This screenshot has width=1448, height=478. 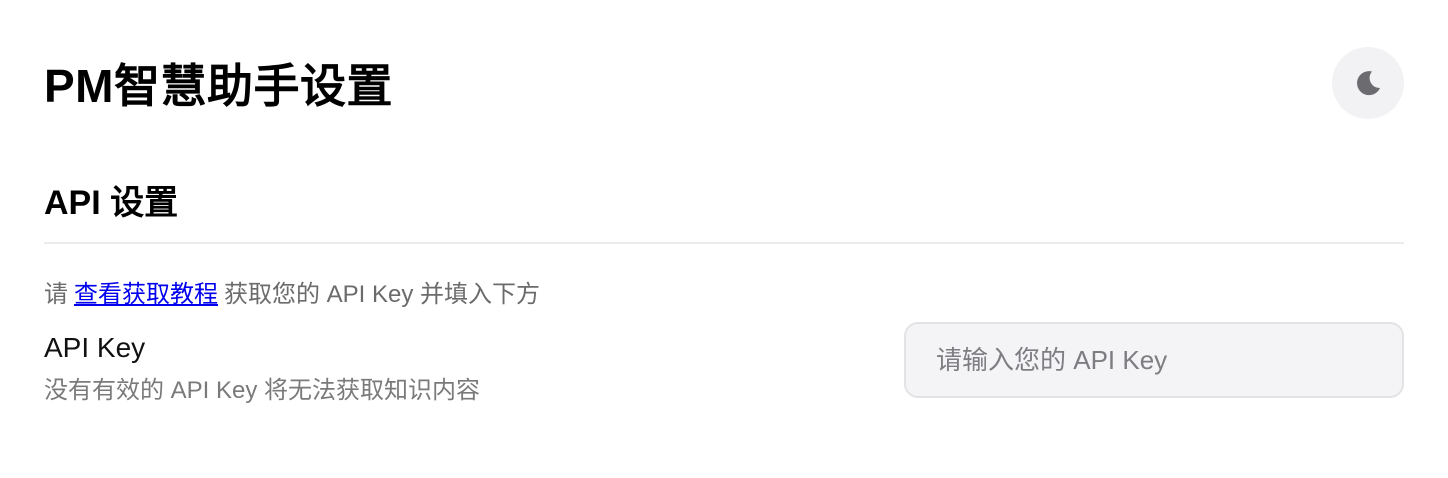 I want to click on api-key-field-text: API Key 没有有效的 API Key 将无法获取知识内容, so click(x=262, y=368).